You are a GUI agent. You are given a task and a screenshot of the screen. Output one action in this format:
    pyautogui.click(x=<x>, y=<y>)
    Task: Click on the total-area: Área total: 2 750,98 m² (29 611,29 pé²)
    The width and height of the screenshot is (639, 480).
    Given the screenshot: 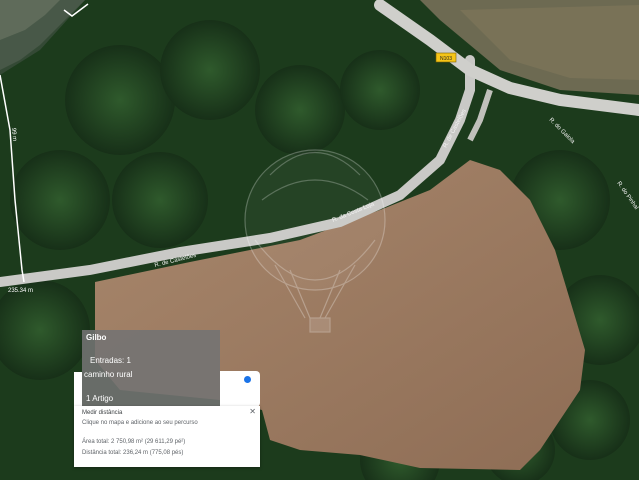 What is the action you would take?
    pyautogui.click(x=134, y=442)
    